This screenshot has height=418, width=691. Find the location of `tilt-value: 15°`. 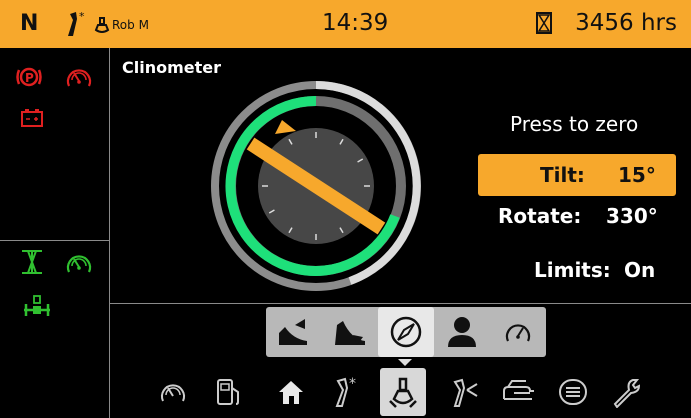

tilt-value: 15° is located at coordinates (637, 175).